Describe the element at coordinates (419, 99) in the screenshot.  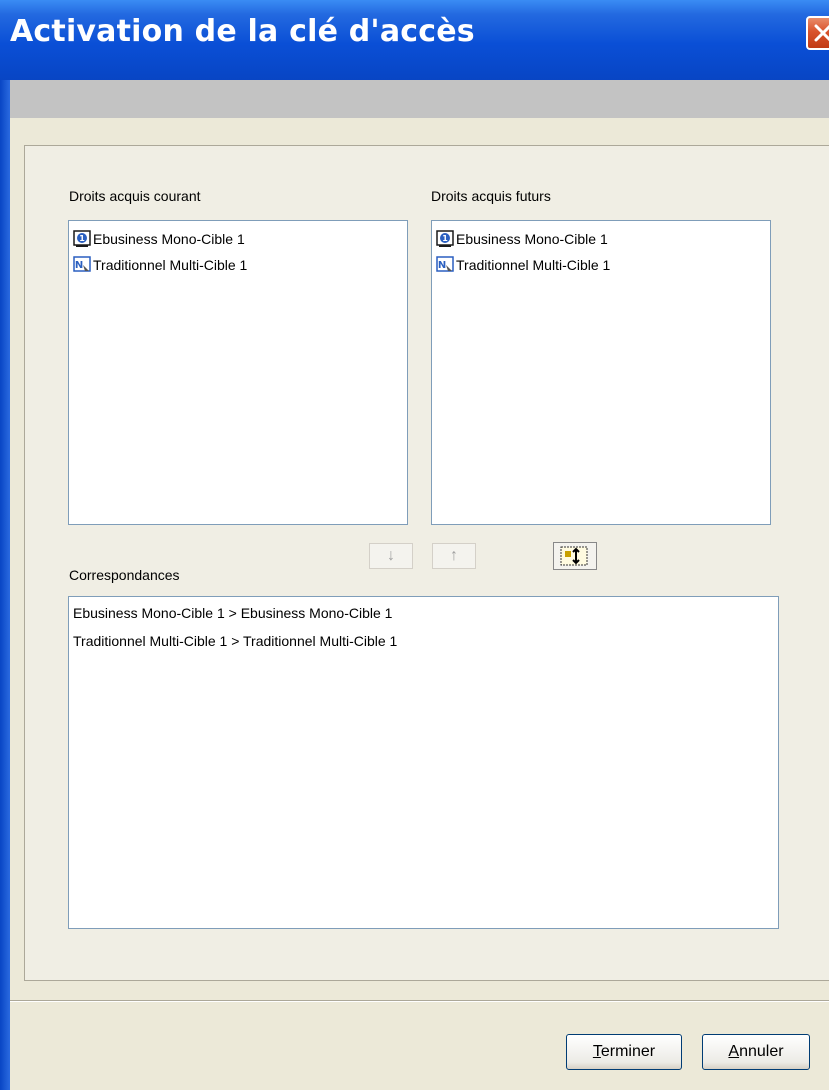
I see `header-strip` at that location.